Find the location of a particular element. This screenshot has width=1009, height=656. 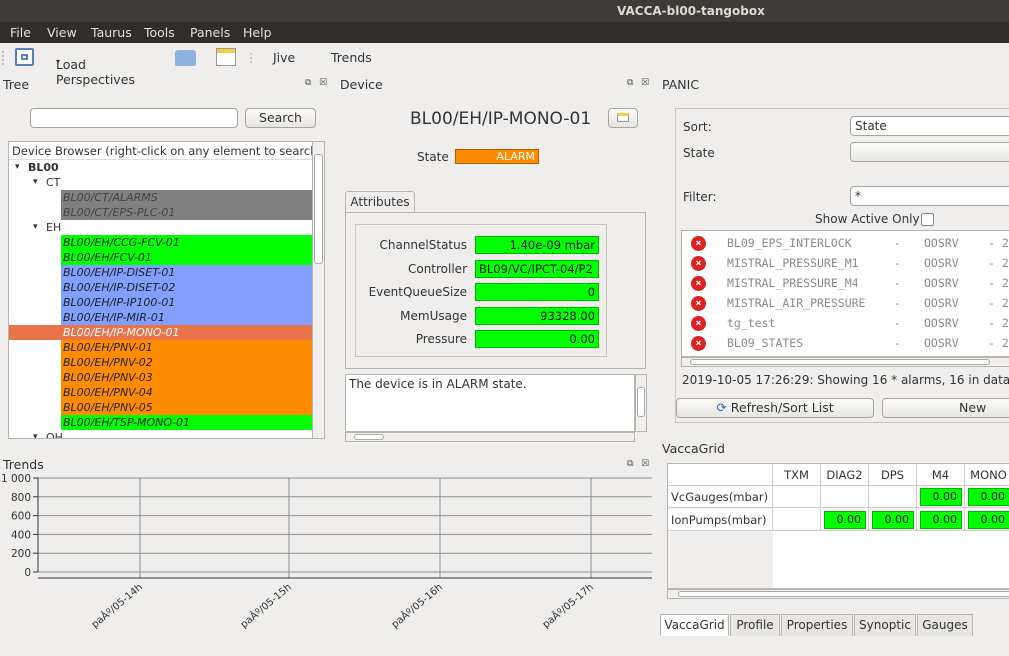

menu-help: Help is located at coordinates (257, 32).